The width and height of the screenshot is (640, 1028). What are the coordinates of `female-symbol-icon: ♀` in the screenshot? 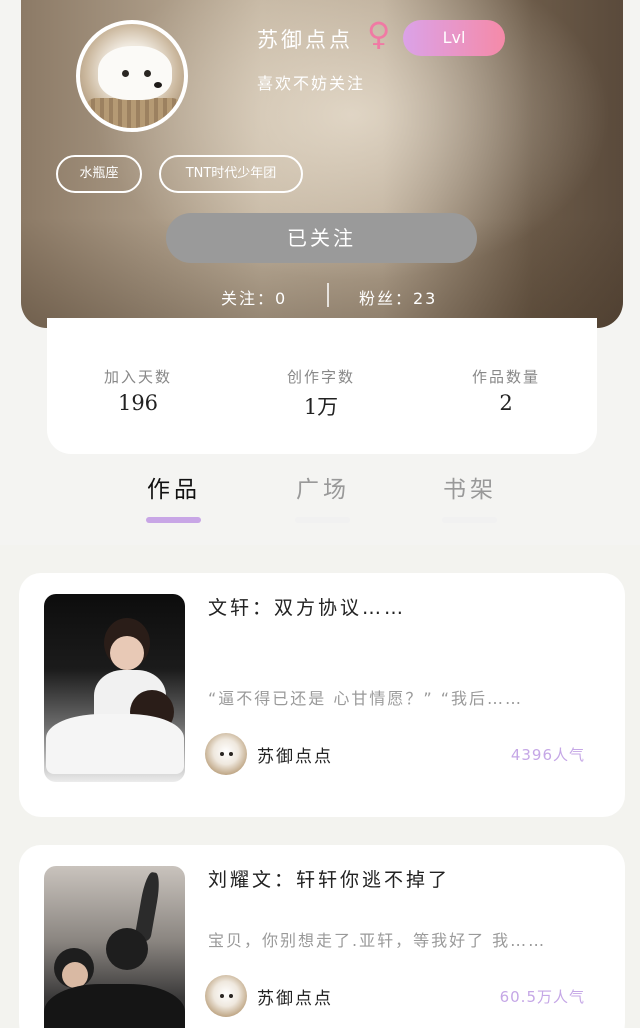 It's located at (379, 34).